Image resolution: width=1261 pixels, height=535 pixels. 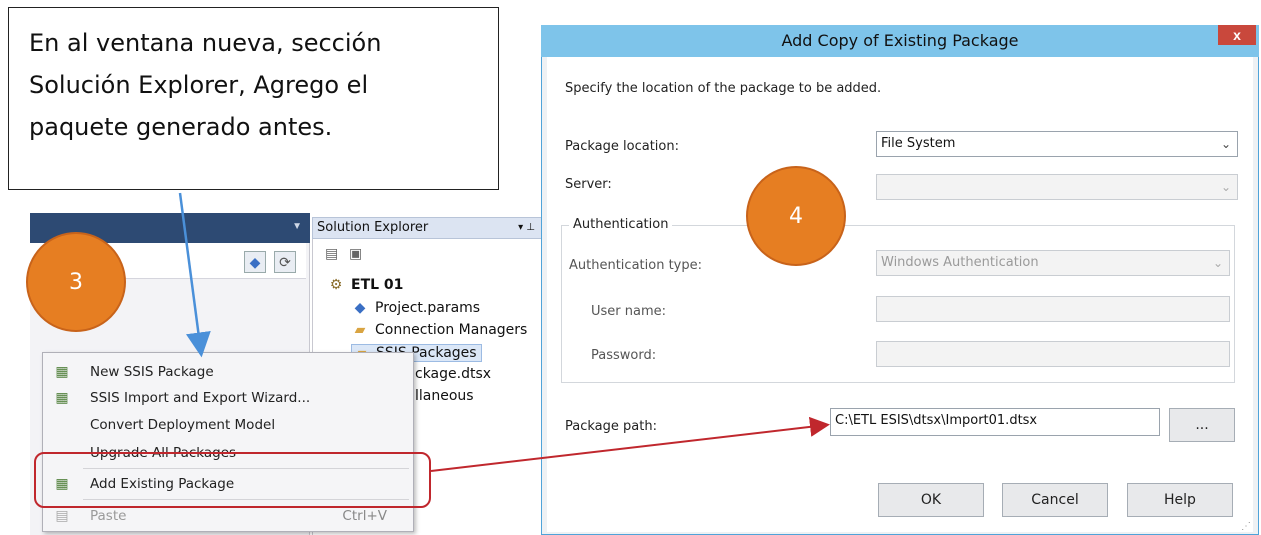 I want to click on blue-arrow, so click(x=194, y=275).